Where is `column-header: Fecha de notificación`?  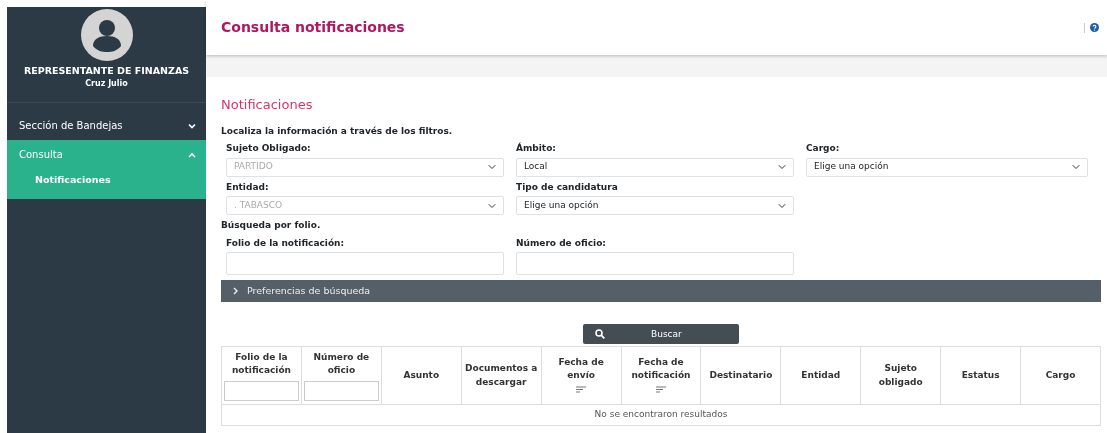
column-header: Fecha de notificación is located at coordinates (661, 368).